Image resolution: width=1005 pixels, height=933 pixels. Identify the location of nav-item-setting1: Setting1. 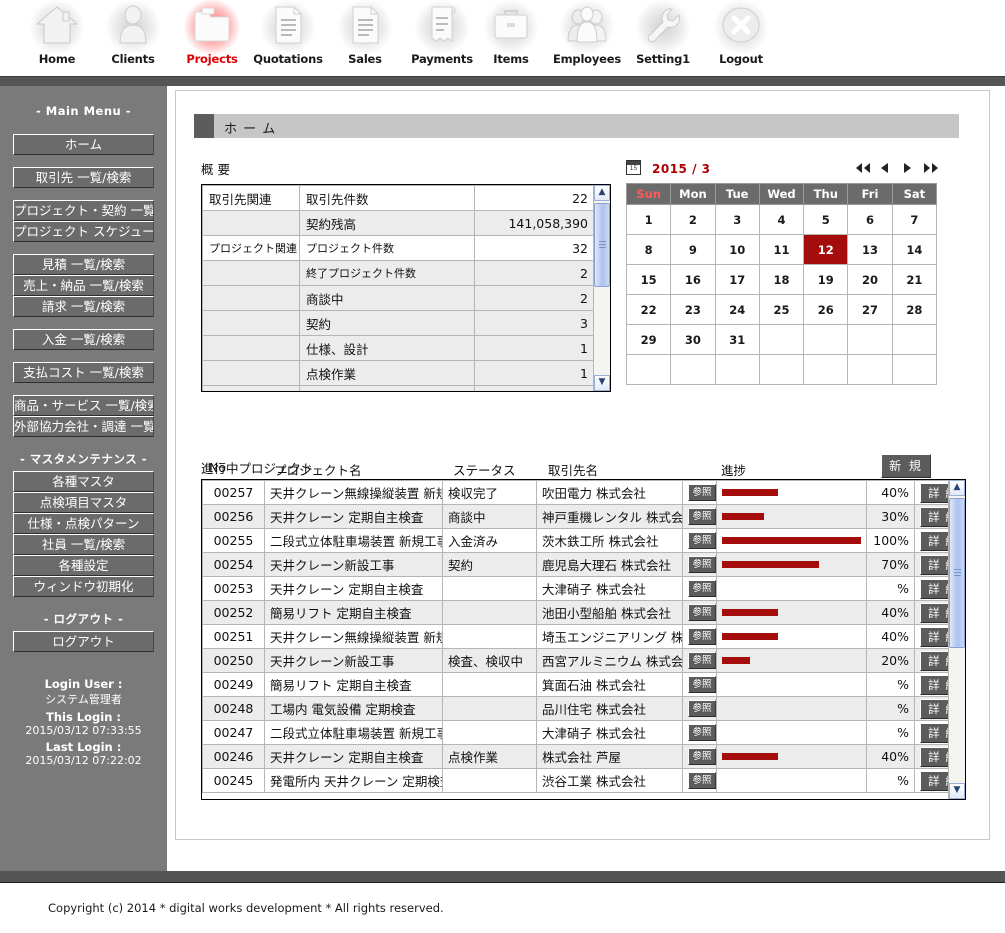
(663, 37).